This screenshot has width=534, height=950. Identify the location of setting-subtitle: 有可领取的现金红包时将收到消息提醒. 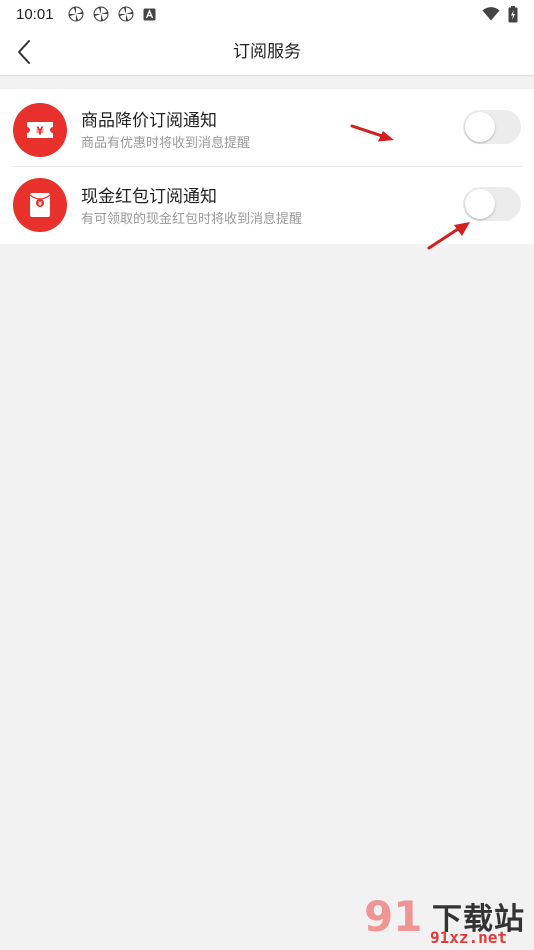
(192, 219).